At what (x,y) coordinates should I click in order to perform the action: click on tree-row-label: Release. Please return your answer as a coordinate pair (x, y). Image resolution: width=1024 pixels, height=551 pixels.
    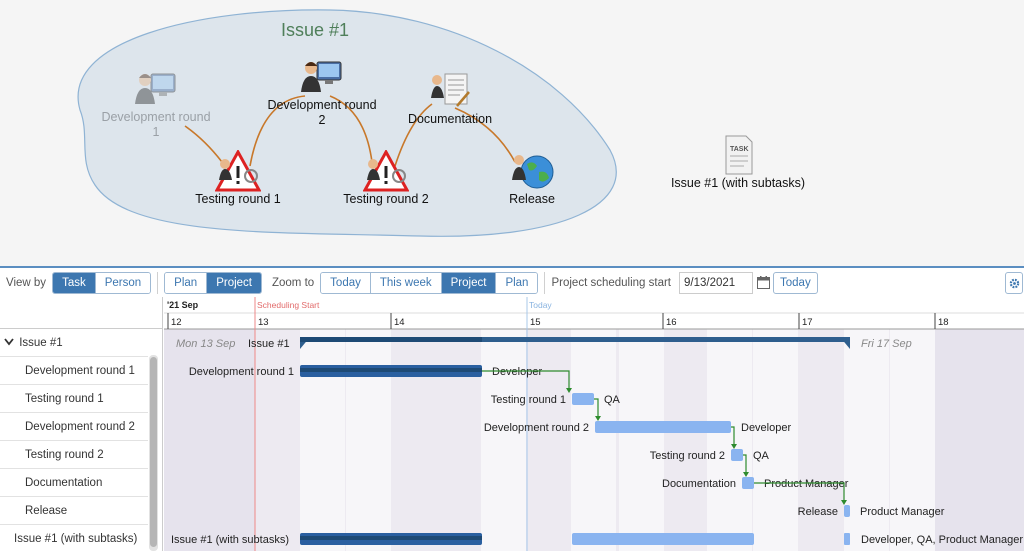
    Looking at the image, I should click on (46, 511).